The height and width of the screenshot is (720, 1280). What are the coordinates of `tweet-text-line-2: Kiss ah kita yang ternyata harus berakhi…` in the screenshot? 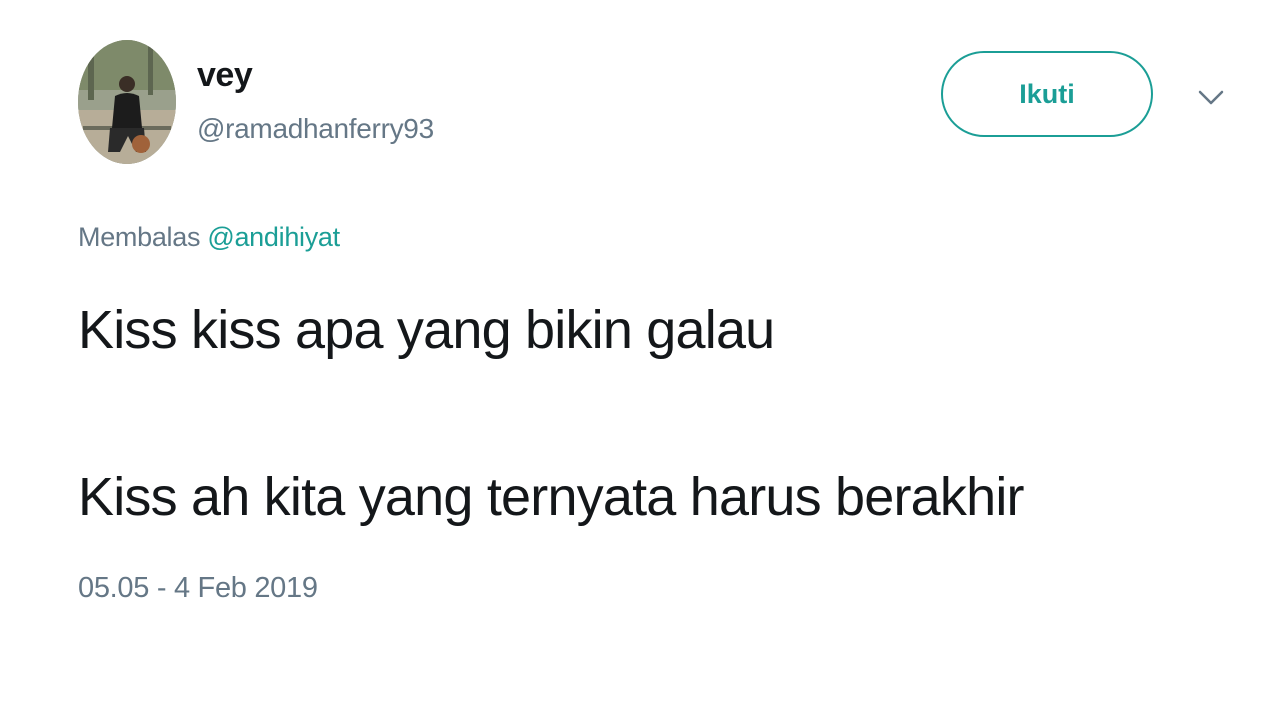 It's located at (551, 497).